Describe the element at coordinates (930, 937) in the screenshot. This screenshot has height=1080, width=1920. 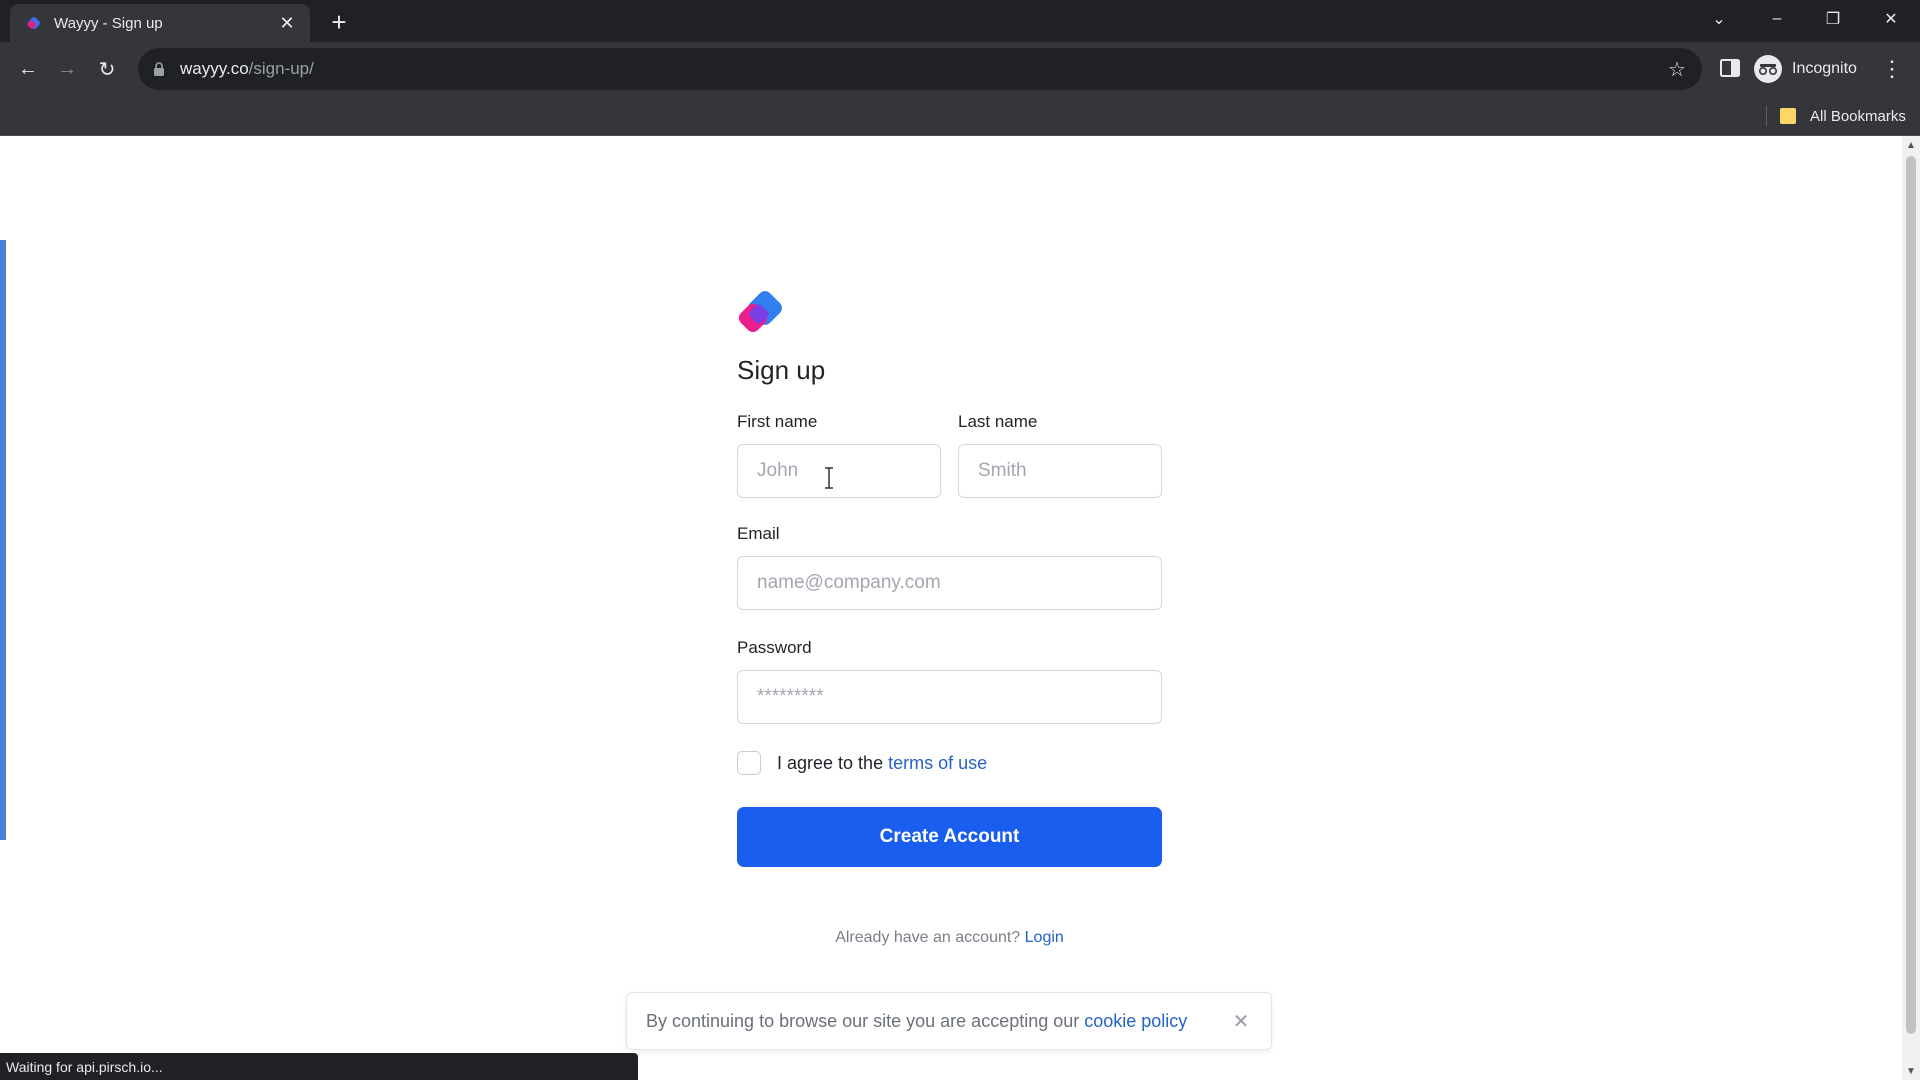
I see `login-prefix: Already have an account?` at that location.